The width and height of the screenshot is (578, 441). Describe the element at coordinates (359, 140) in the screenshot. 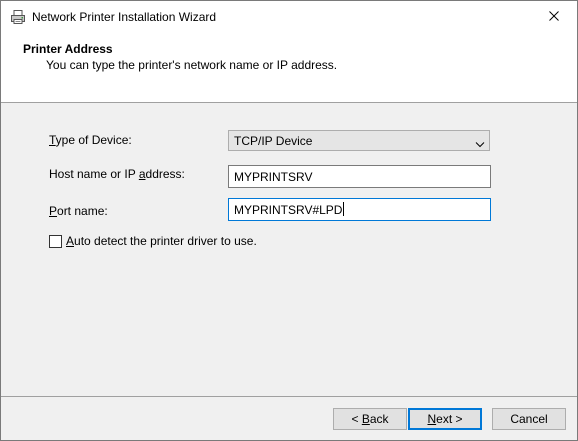

I see `device-type-dropdown: TCP/IP Device` at that location.